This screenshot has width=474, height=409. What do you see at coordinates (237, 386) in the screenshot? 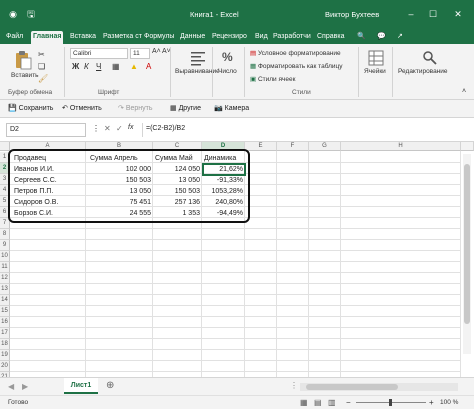
I see `sheet-tabs-bar: ◀ ▶ Лист1 ⊕ ⋮` at bounding box center [237, 386].